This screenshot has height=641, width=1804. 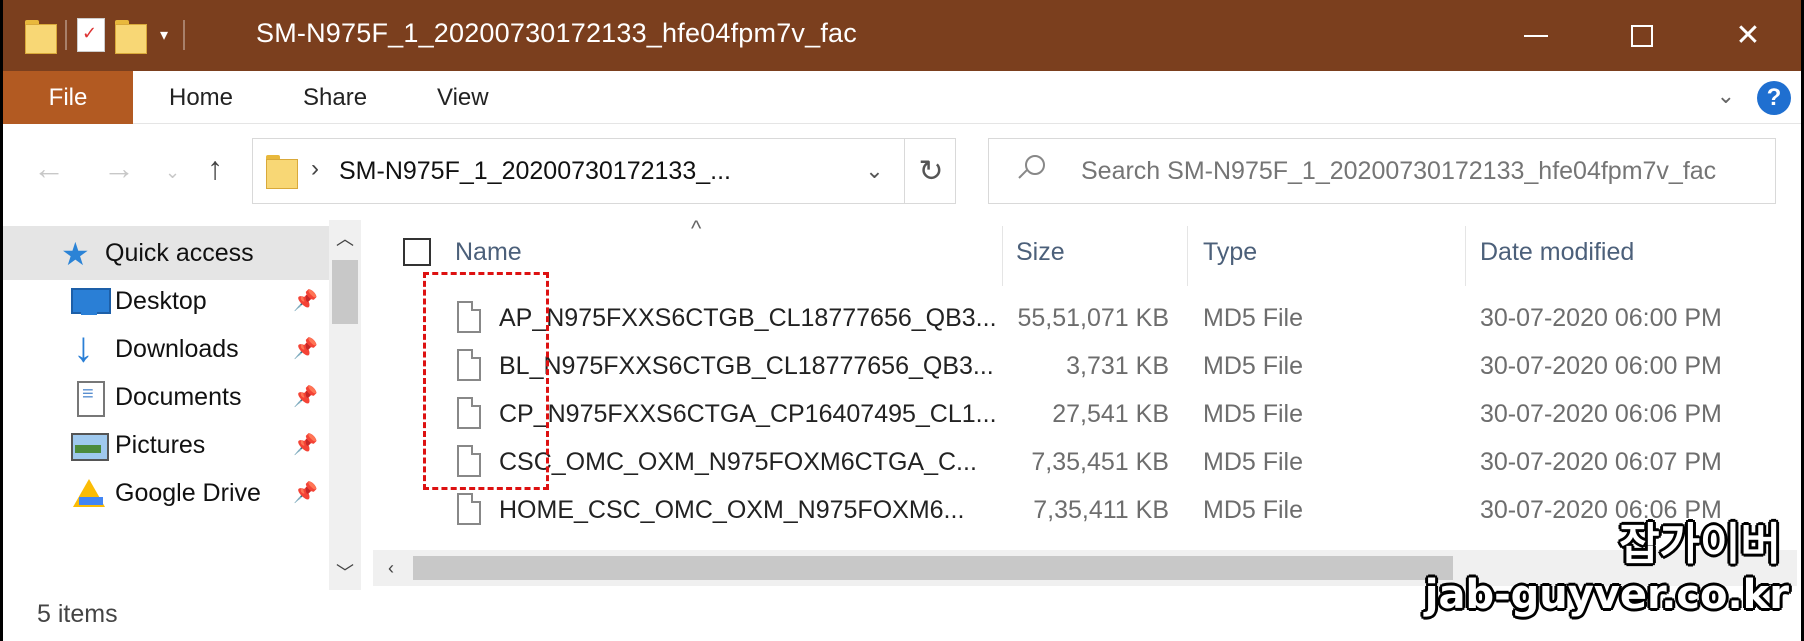 I want to click on tab-share: Share, so click(x=335, y=97).